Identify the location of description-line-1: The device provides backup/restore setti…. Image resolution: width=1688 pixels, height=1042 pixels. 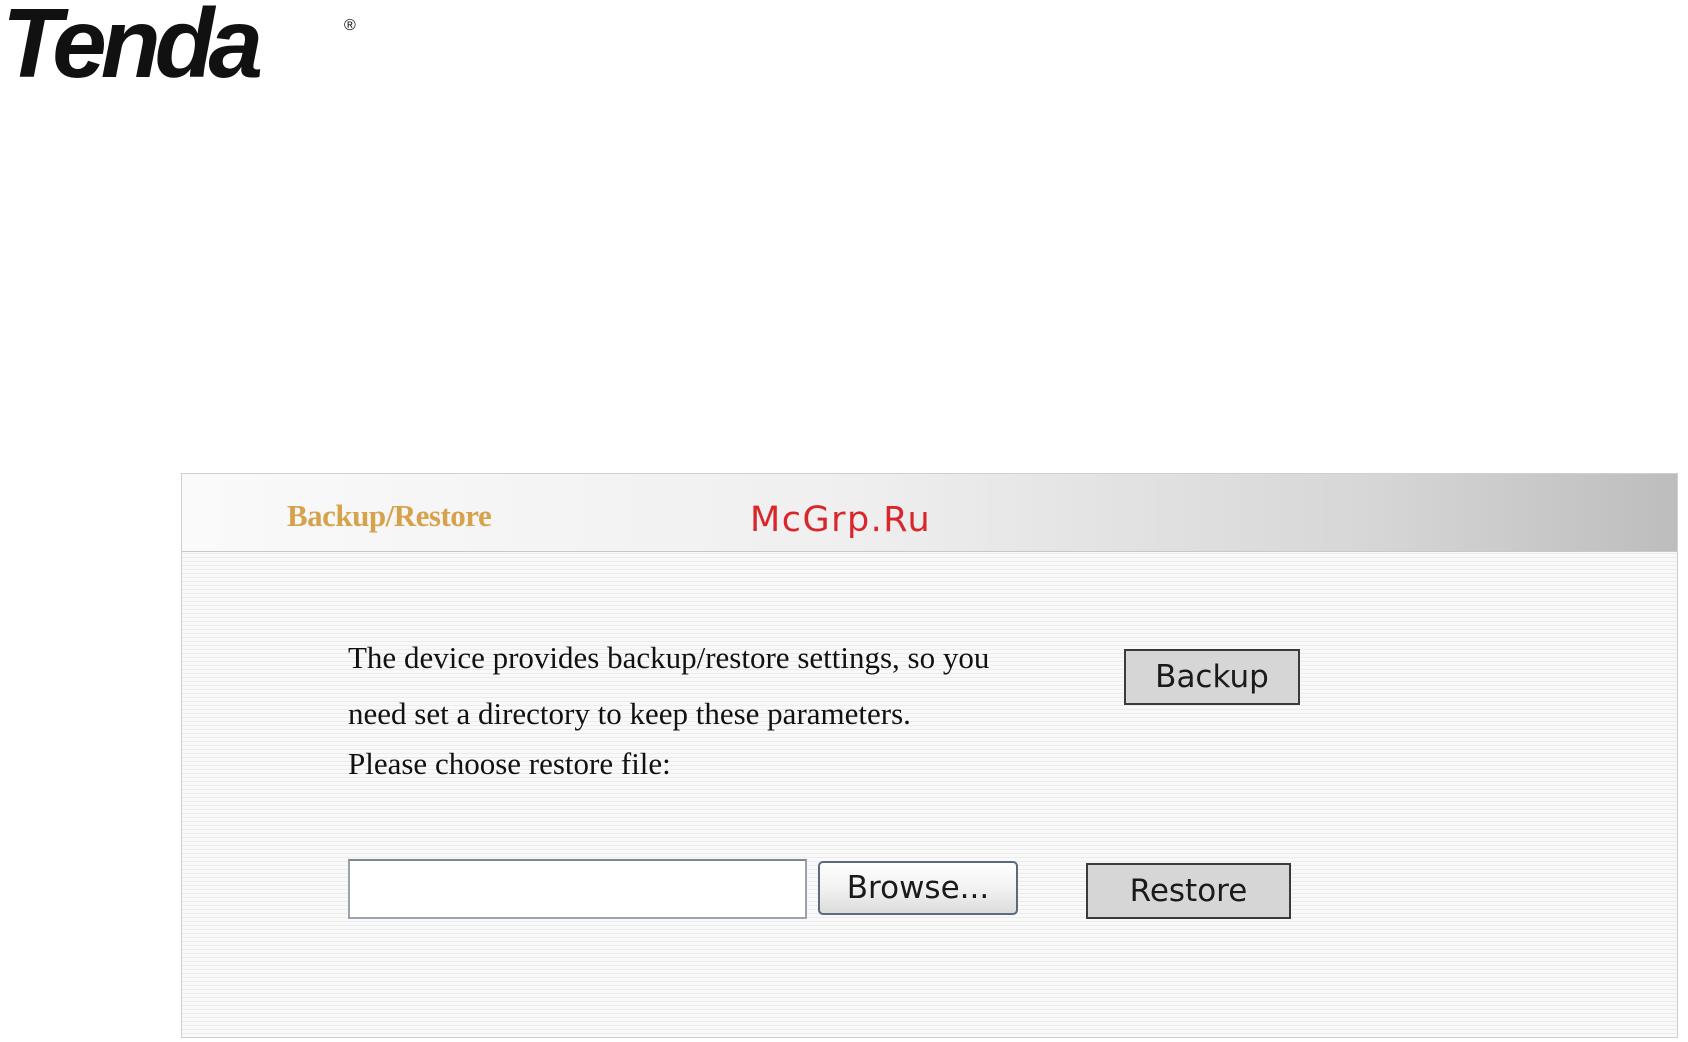
(669, 657).